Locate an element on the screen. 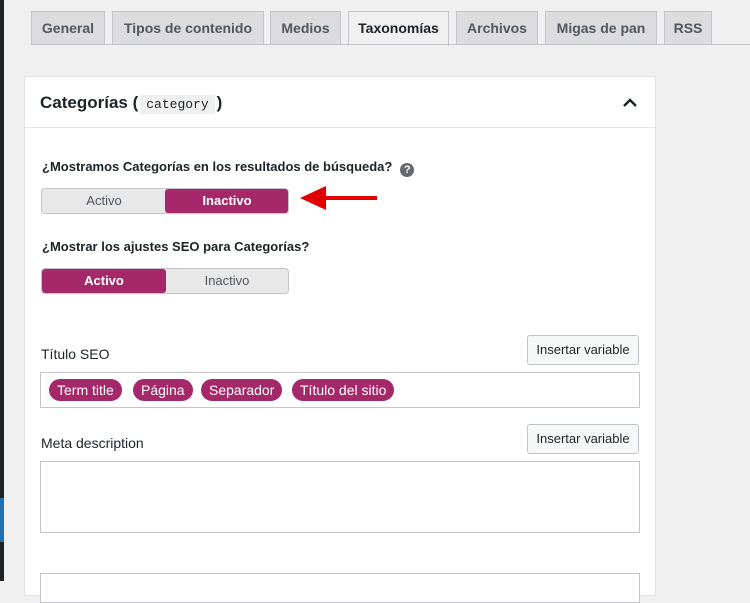  meta-description-label: Meta description is located at coordinates (92, 443).